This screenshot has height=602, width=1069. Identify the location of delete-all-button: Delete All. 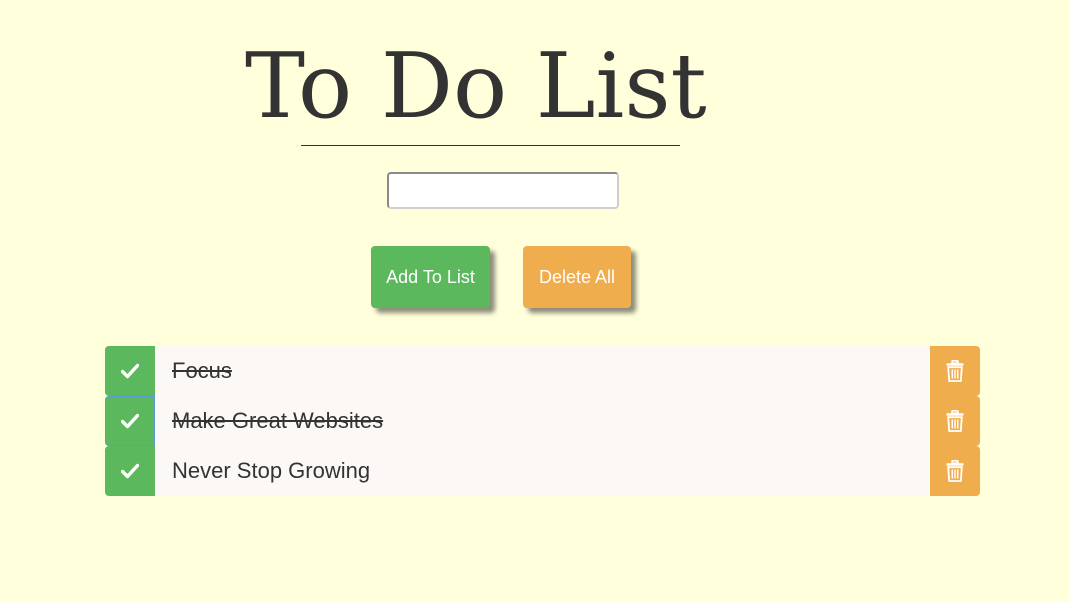
(577, 277).